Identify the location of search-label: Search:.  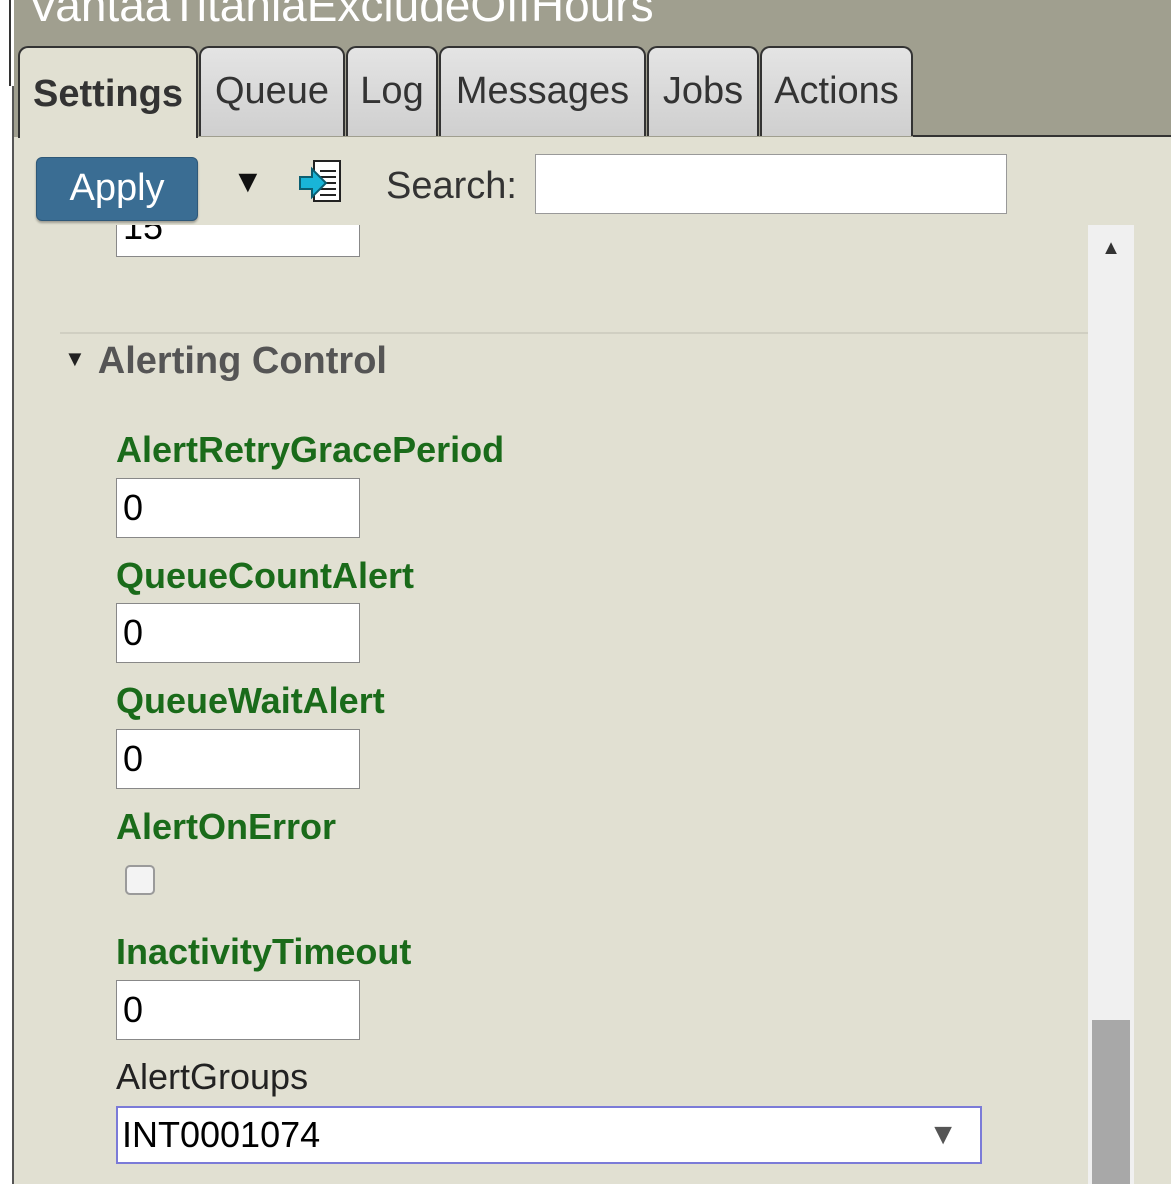
(451, 186).